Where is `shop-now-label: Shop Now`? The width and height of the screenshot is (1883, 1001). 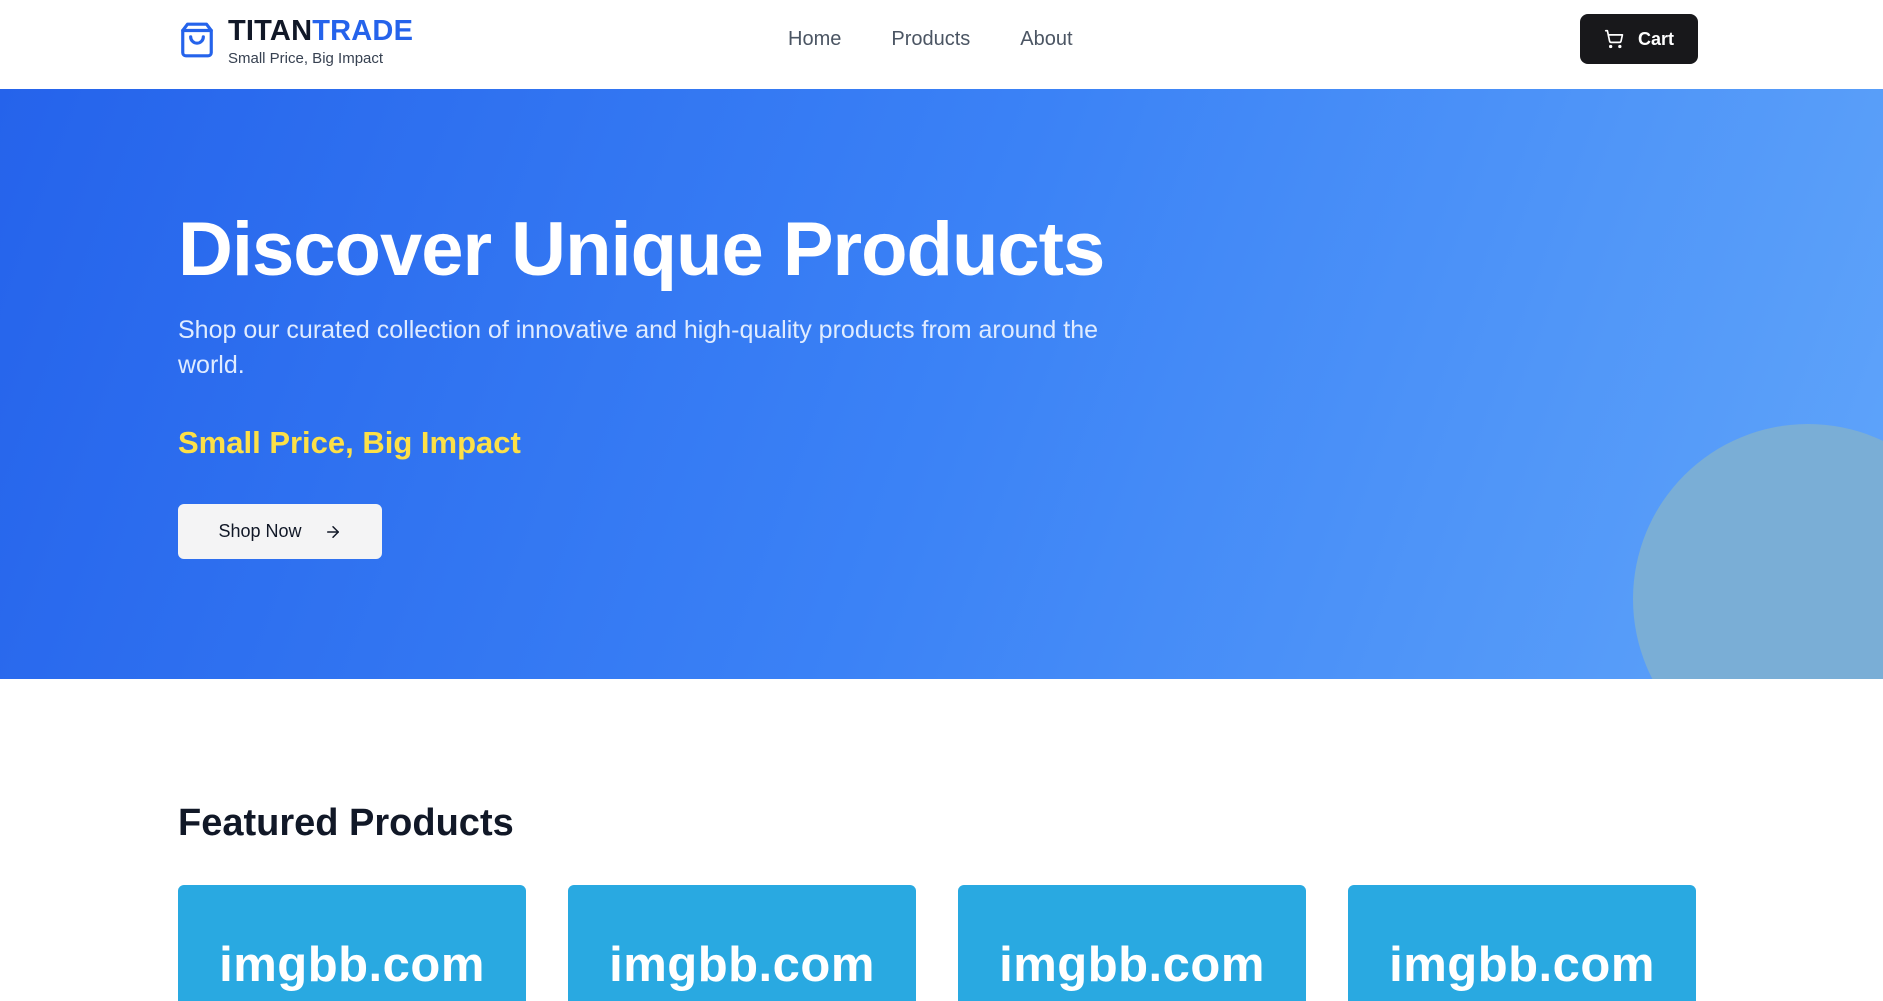 shop-now-label: Shop Now is located at coordinates (260, 531).